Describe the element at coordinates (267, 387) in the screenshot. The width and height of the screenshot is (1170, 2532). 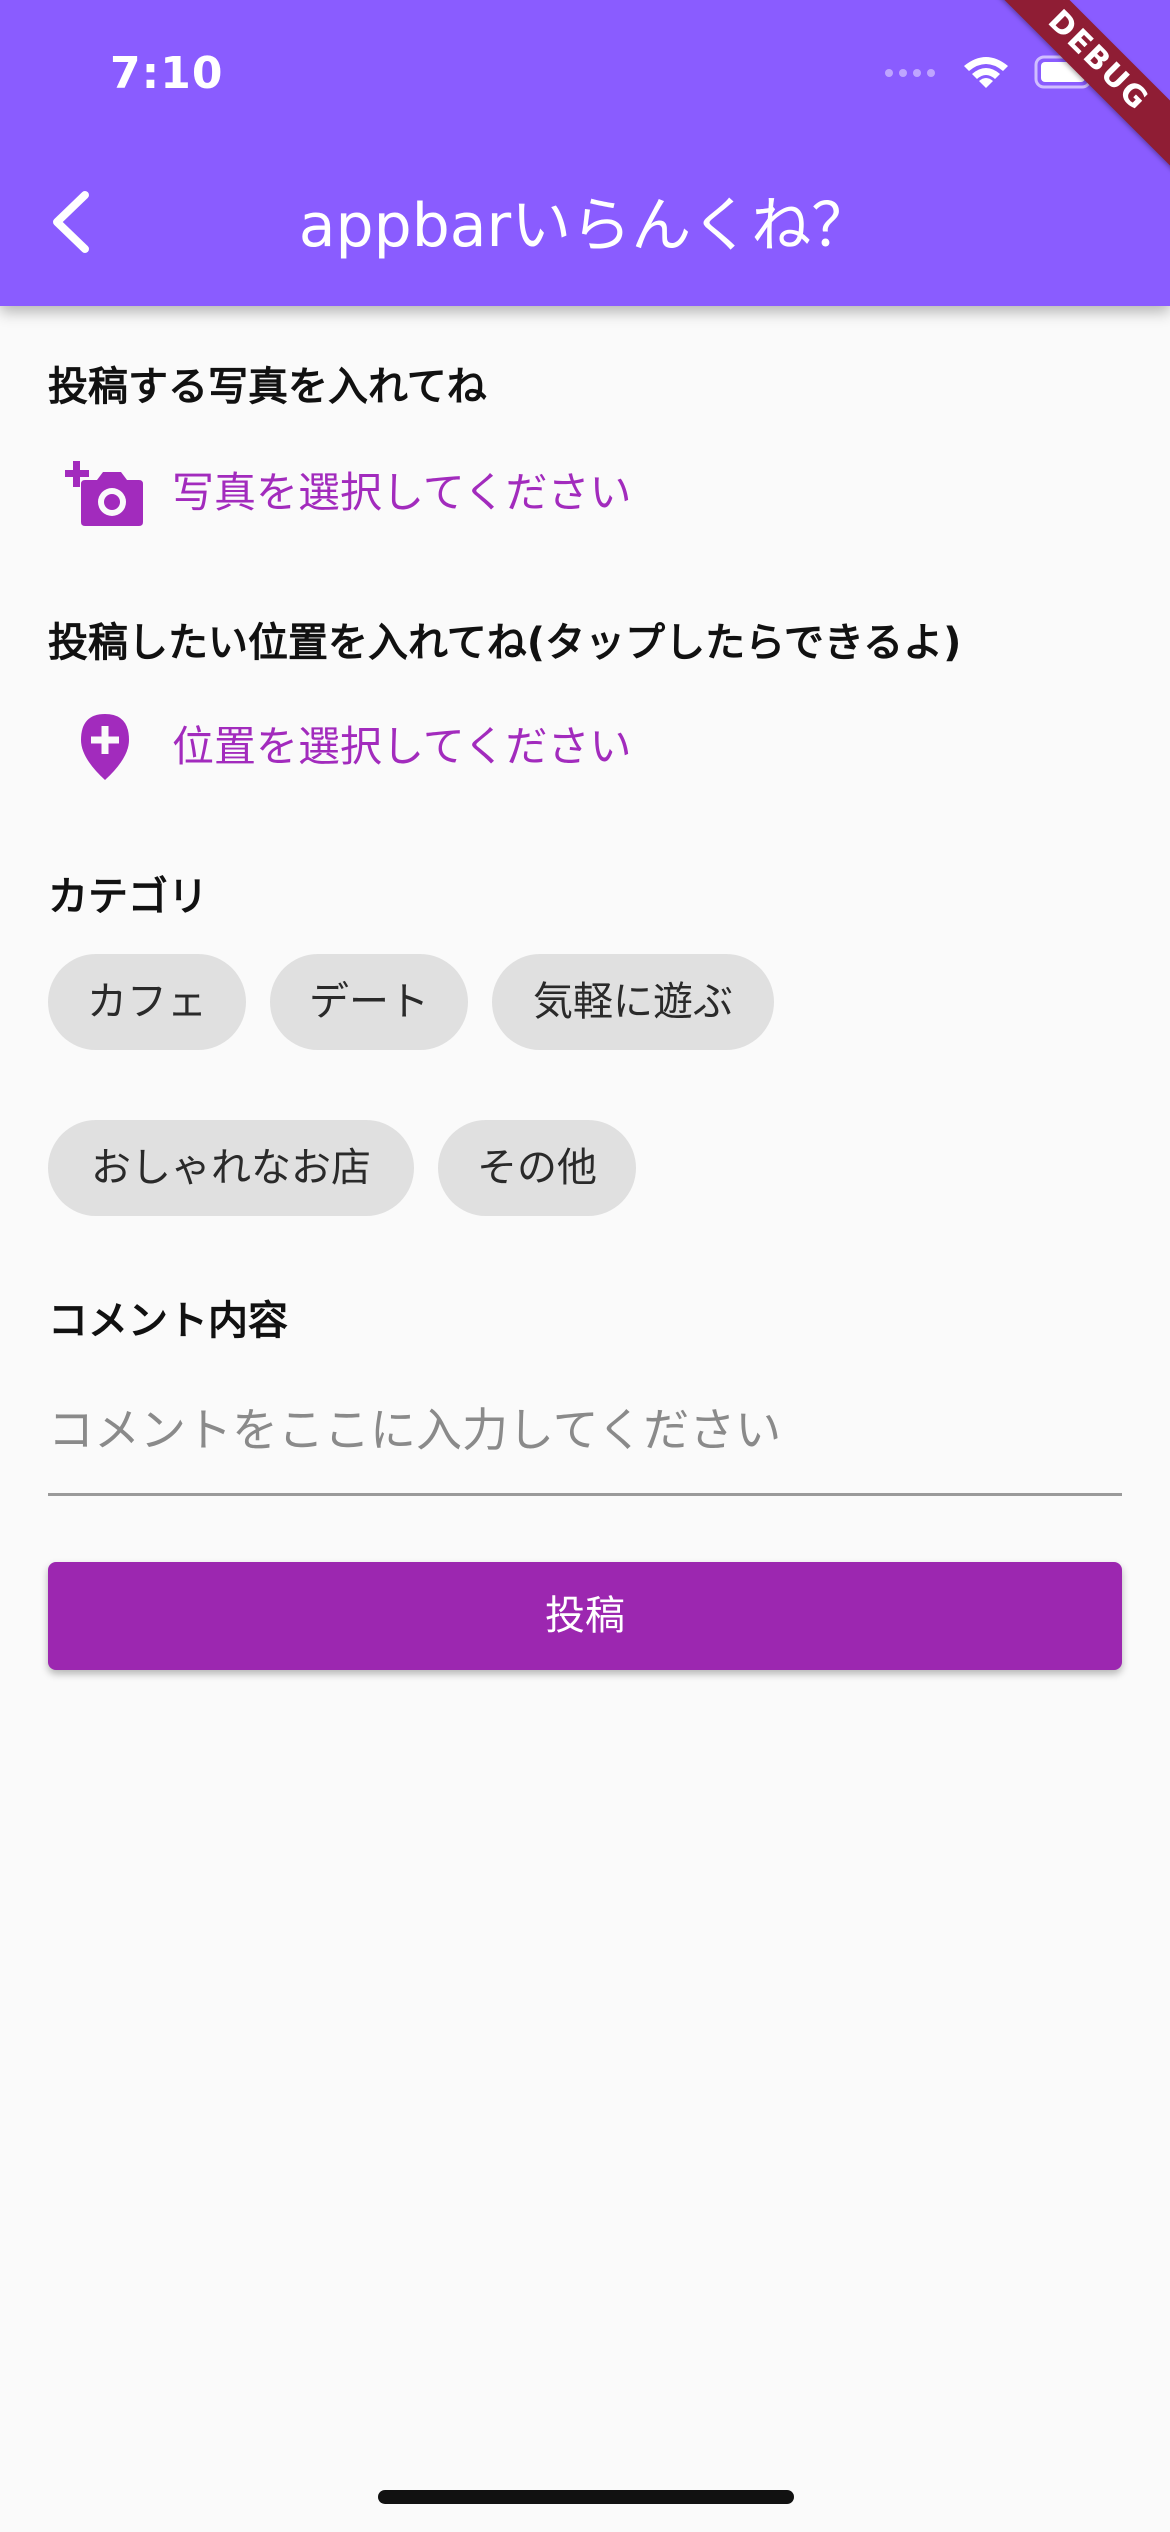
I see `photo-section-label: 投稿する写真を入れてね` at that location.